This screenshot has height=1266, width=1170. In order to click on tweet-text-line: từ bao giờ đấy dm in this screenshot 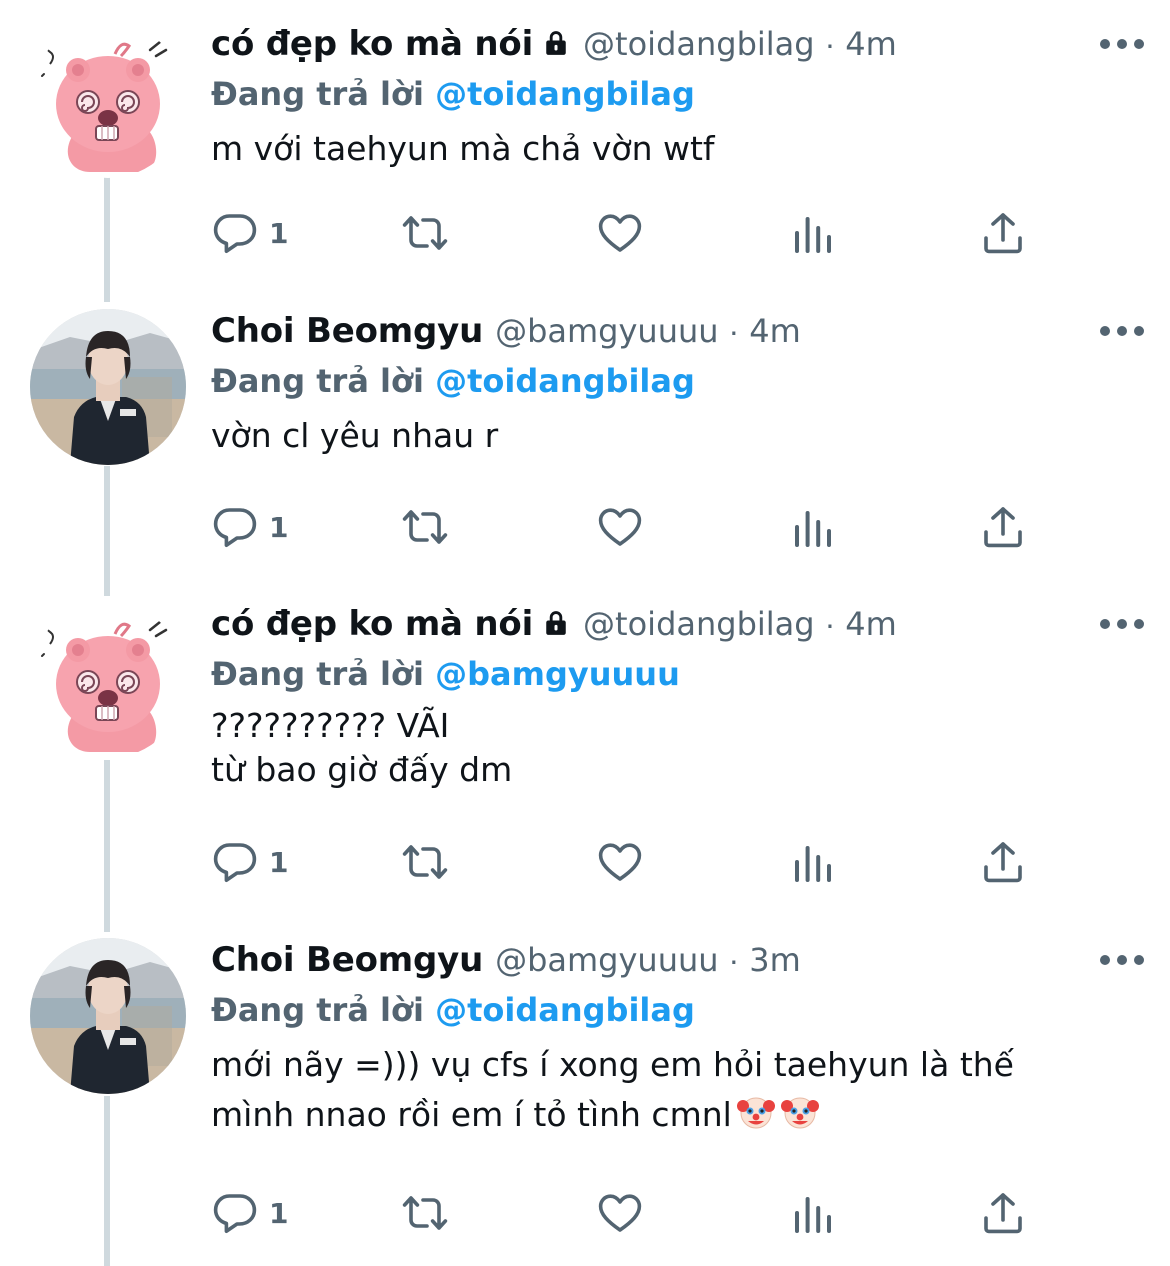, I will do `click(362, 769)`.